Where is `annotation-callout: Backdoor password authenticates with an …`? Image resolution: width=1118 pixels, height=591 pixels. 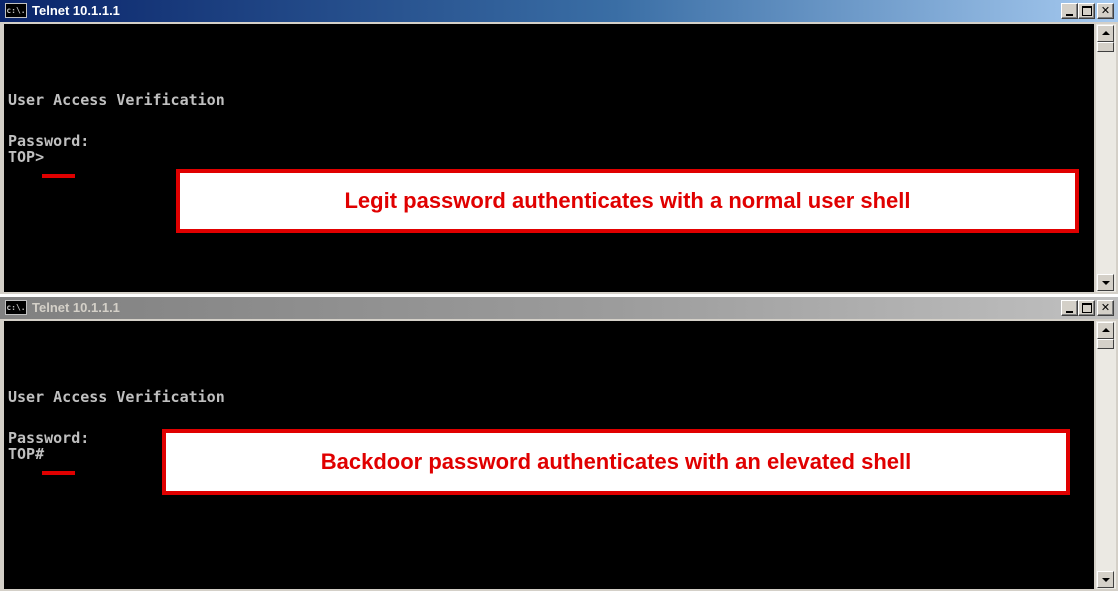 annotation-callout: Backdoor password authenticates with an … is located at coordinates (616, 462).